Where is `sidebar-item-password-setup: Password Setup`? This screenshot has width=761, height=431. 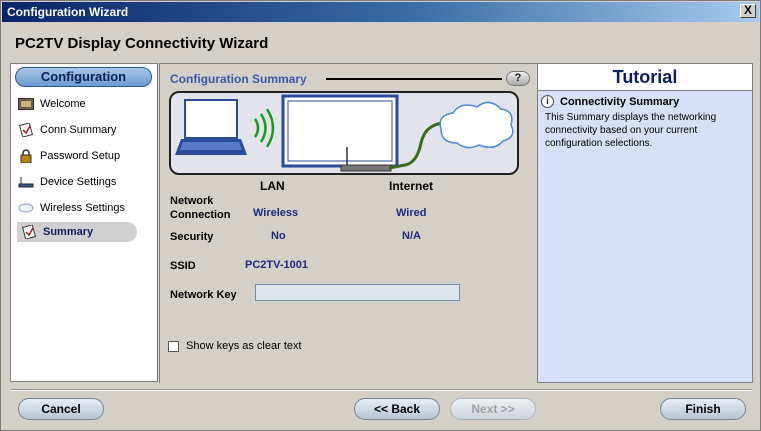
sidebar-item-password-setup: Password Setup is located at coordinates (85, 156).